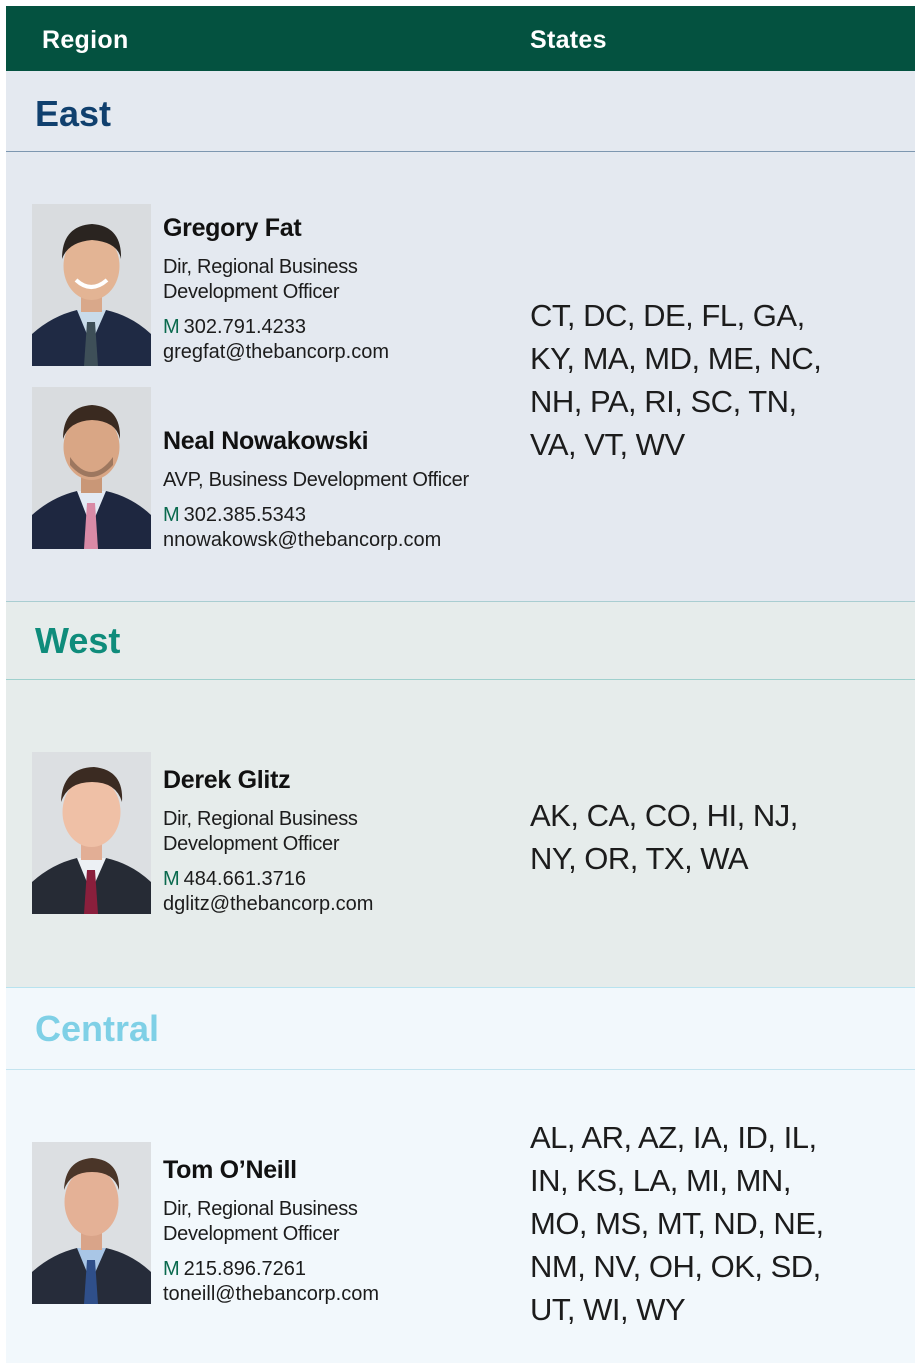 This screenshot has width=915, height=1363. Describe the element at coordinates (568, 40) in the screenshot. I see `states-column-header: States` at that location.